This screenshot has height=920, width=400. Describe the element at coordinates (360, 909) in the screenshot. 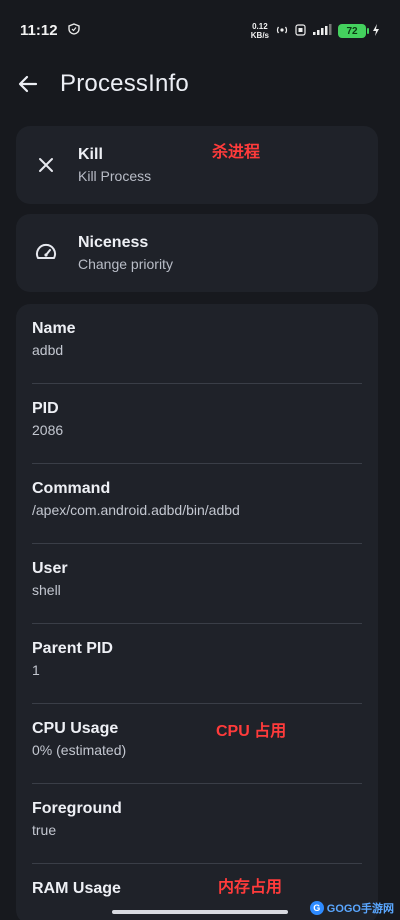

I see `watermark-text: GOGO手游网` at that location.